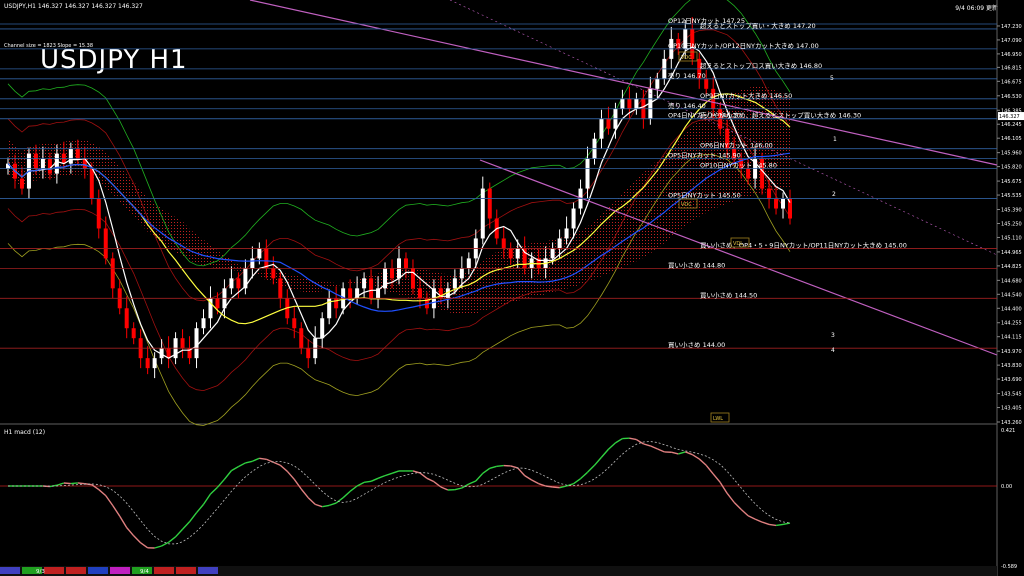 The image size is (1024, 576). I want to click on y-tick-label: 145.675, so click(1011, 182).